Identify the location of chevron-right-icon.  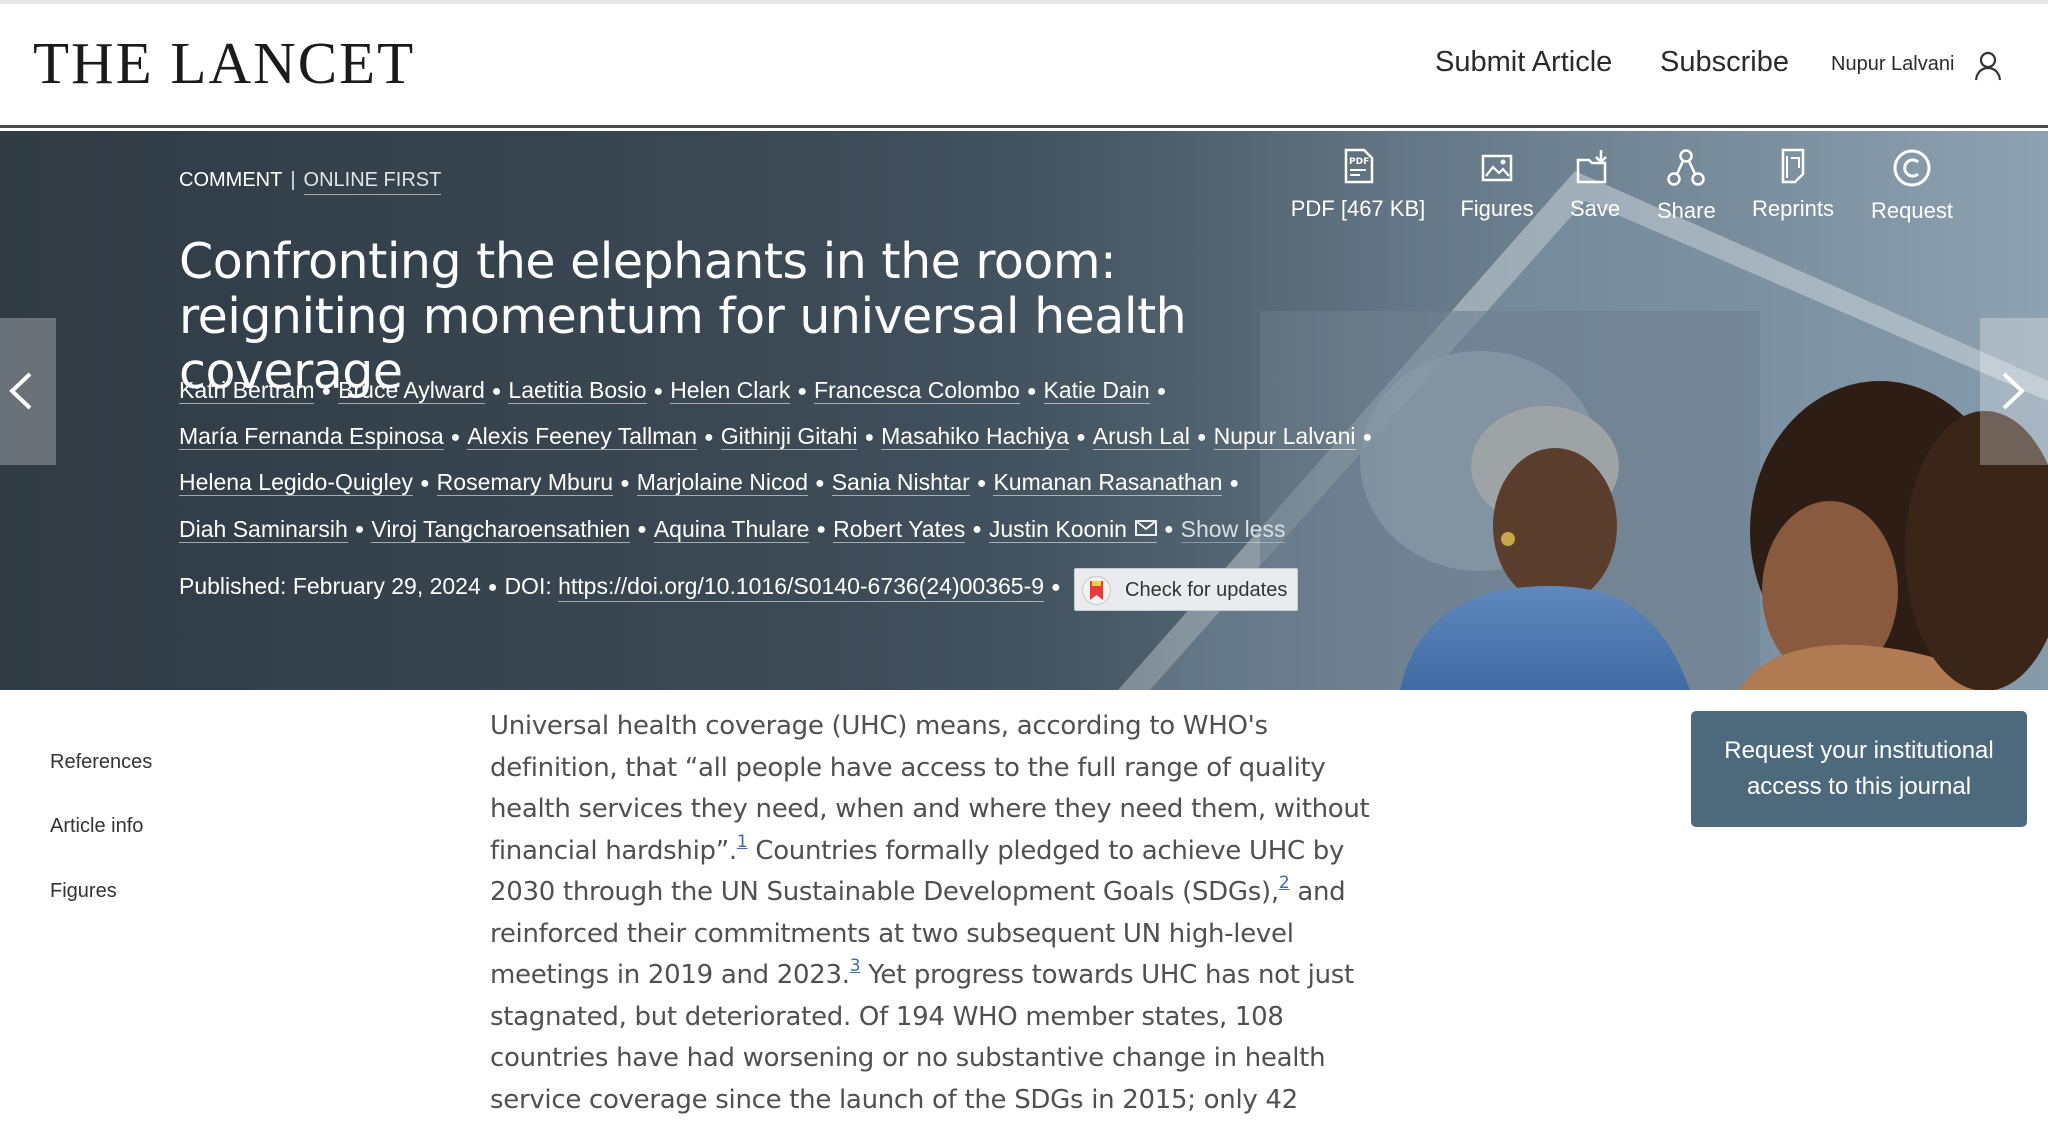
(2013, 391).